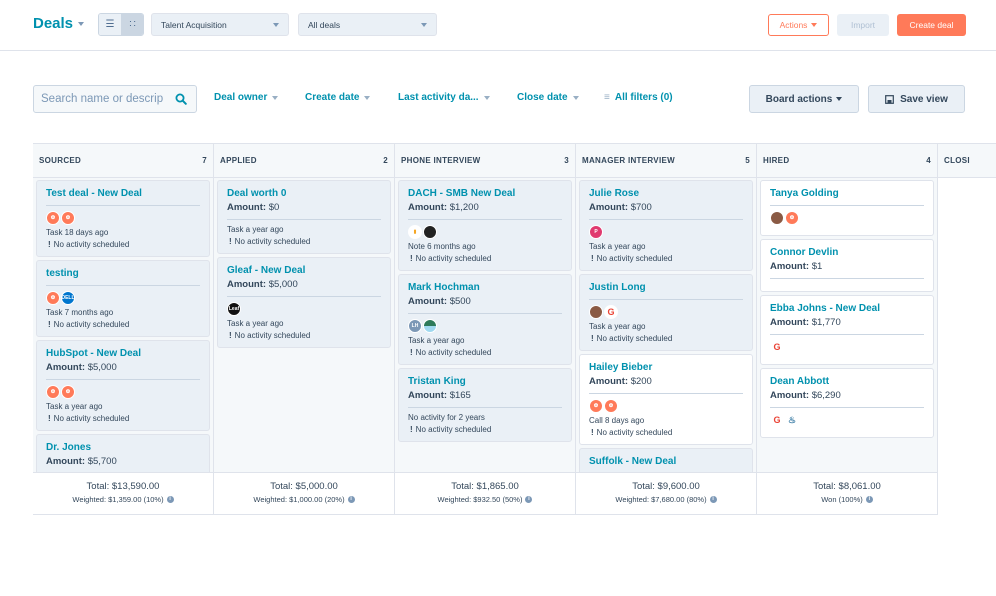  Describe the element at coordinates (59, 23) in the screenshot. I see `object-switcher: Deals` at that location.